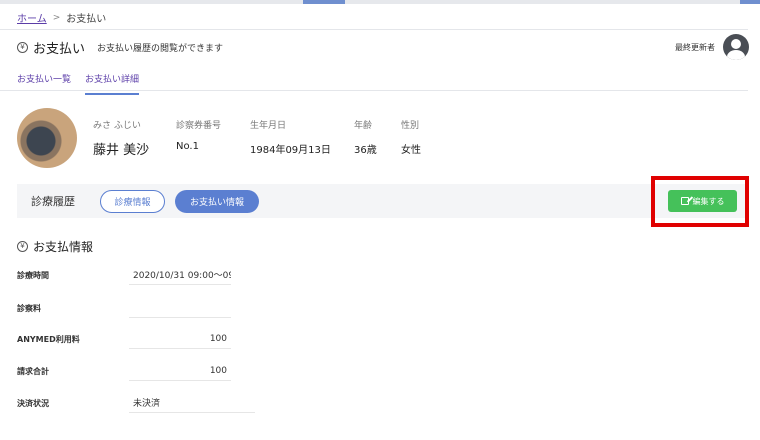 This screenshot has width=760, height=440. I want to click on field-row-total: 請求合計 100, so click(124, 371).